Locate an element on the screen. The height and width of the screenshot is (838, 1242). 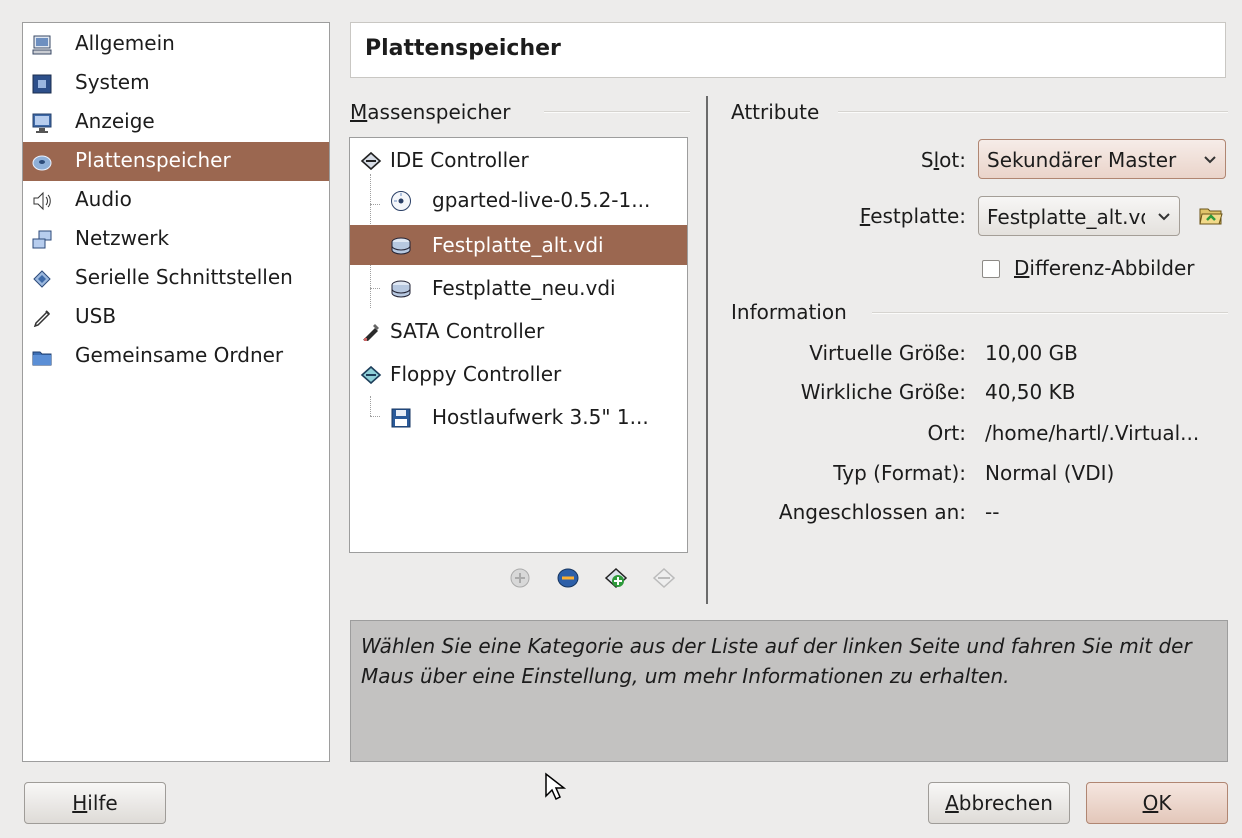
add-hard-disk-button is located at coordinates (616, 578).